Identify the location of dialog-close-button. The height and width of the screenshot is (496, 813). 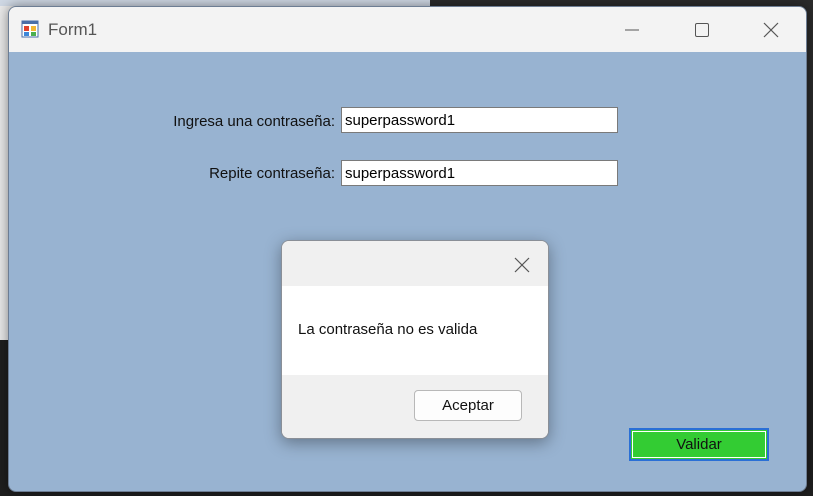
(522, 265).